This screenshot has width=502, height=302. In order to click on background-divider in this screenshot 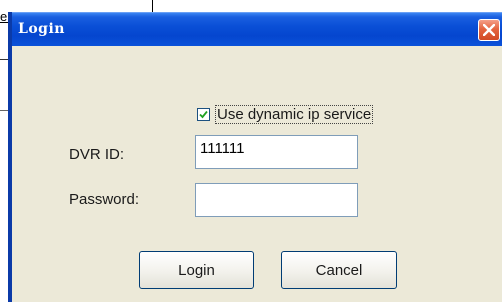, I will do `click(152, 6)`.